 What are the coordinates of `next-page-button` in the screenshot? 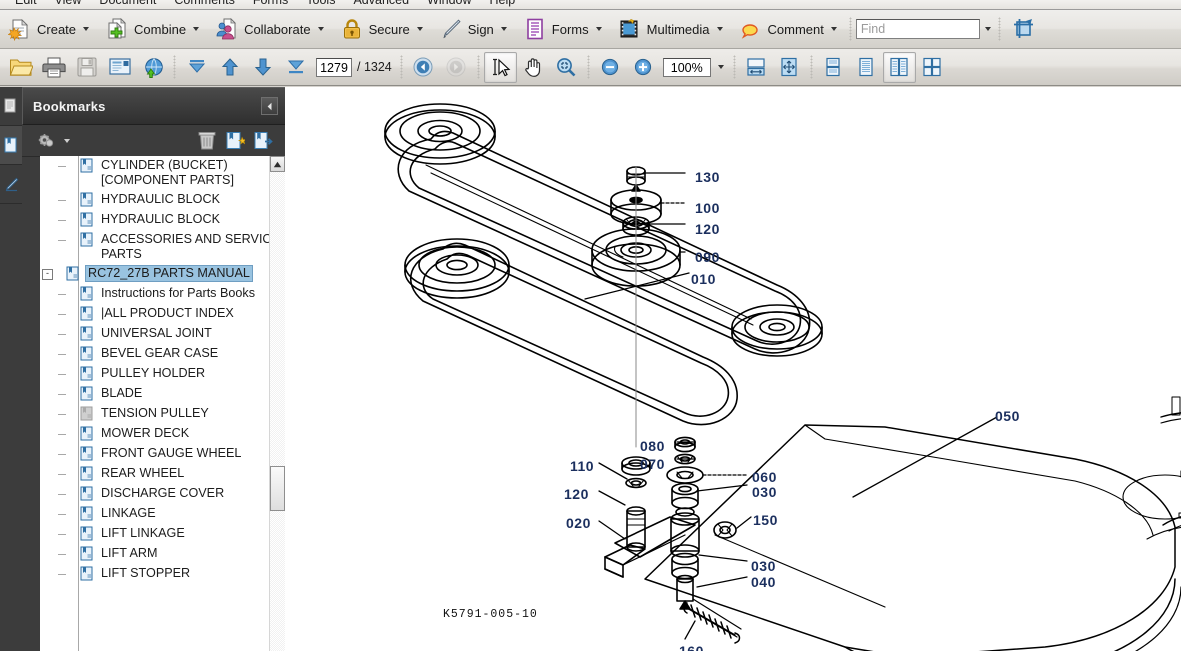 It's located at (262, 67).